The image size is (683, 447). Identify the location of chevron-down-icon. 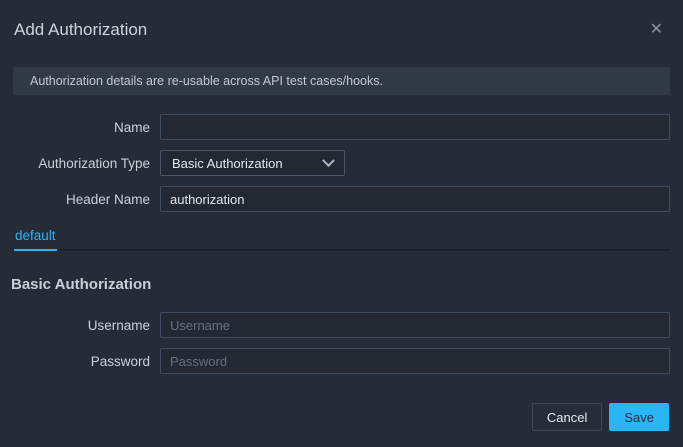
(328, 160).